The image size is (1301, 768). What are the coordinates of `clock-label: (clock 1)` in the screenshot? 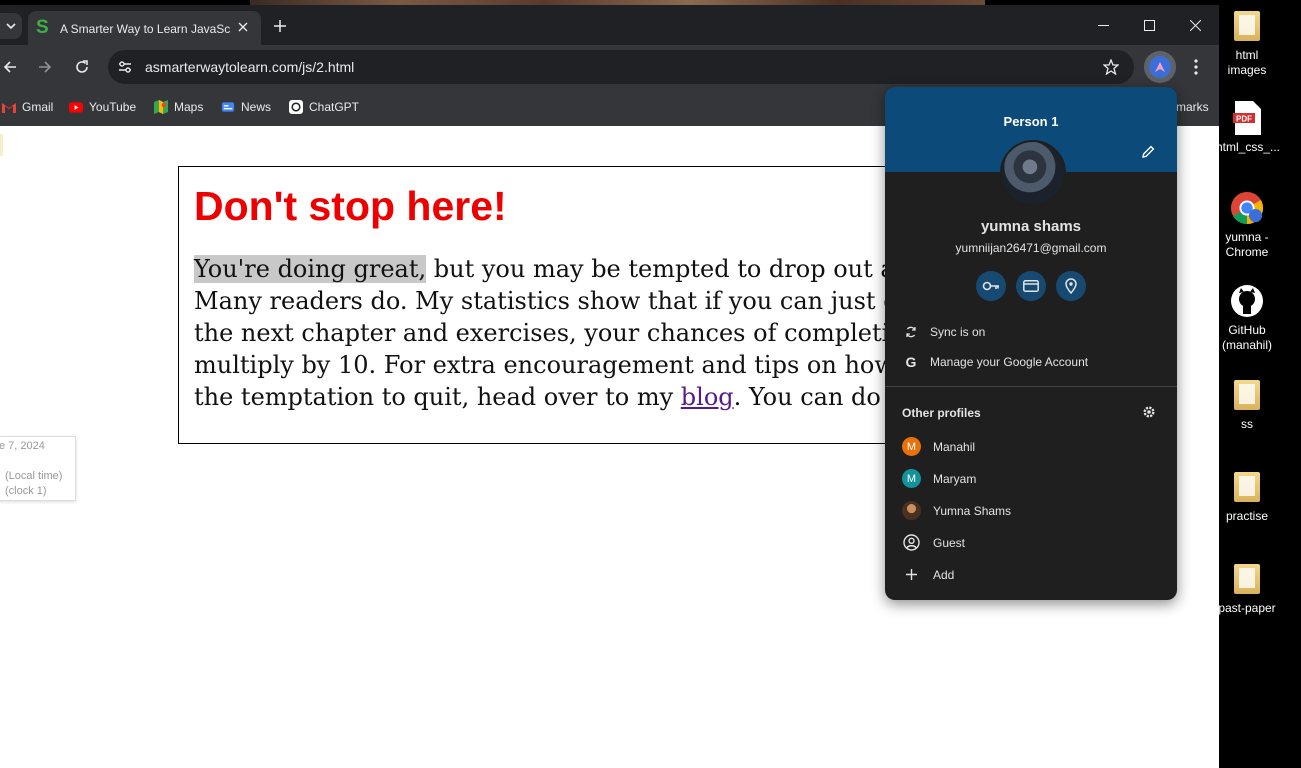 It's located at (26, 491).